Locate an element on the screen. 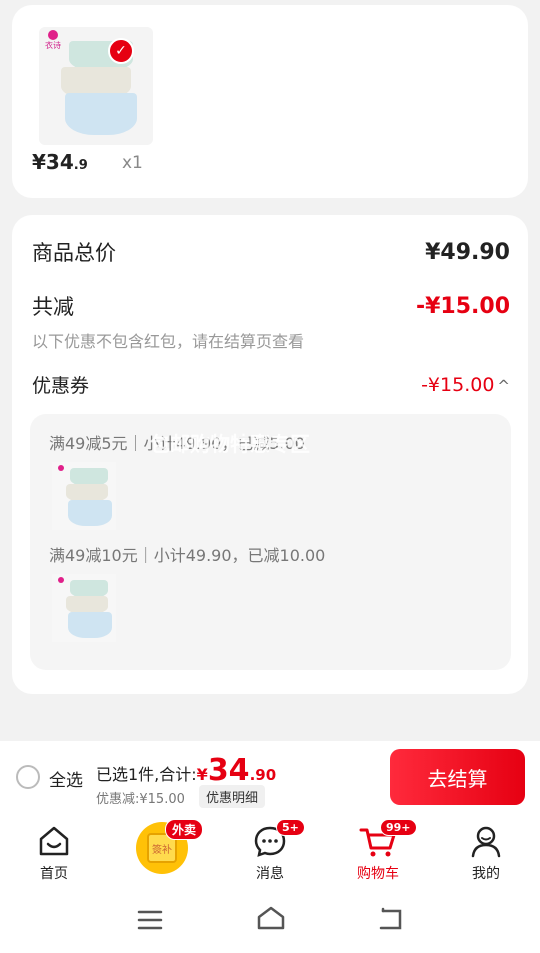 This screenshot has height=953, width=540. brand-logo: 衣诗 is located at coordinates (53, 40).